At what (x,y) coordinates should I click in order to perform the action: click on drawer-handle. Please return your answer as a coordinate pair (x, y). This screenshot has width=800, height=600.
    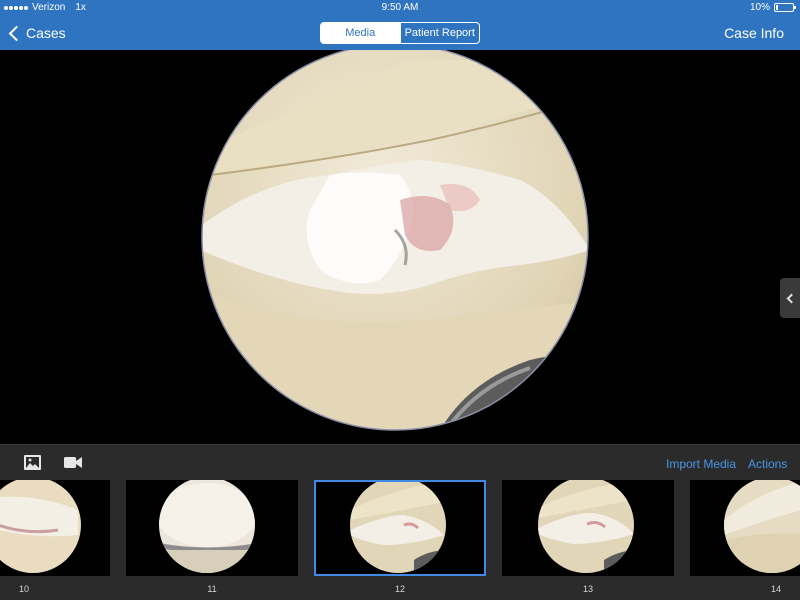
    Looking at the image, I should click on (790, 298).